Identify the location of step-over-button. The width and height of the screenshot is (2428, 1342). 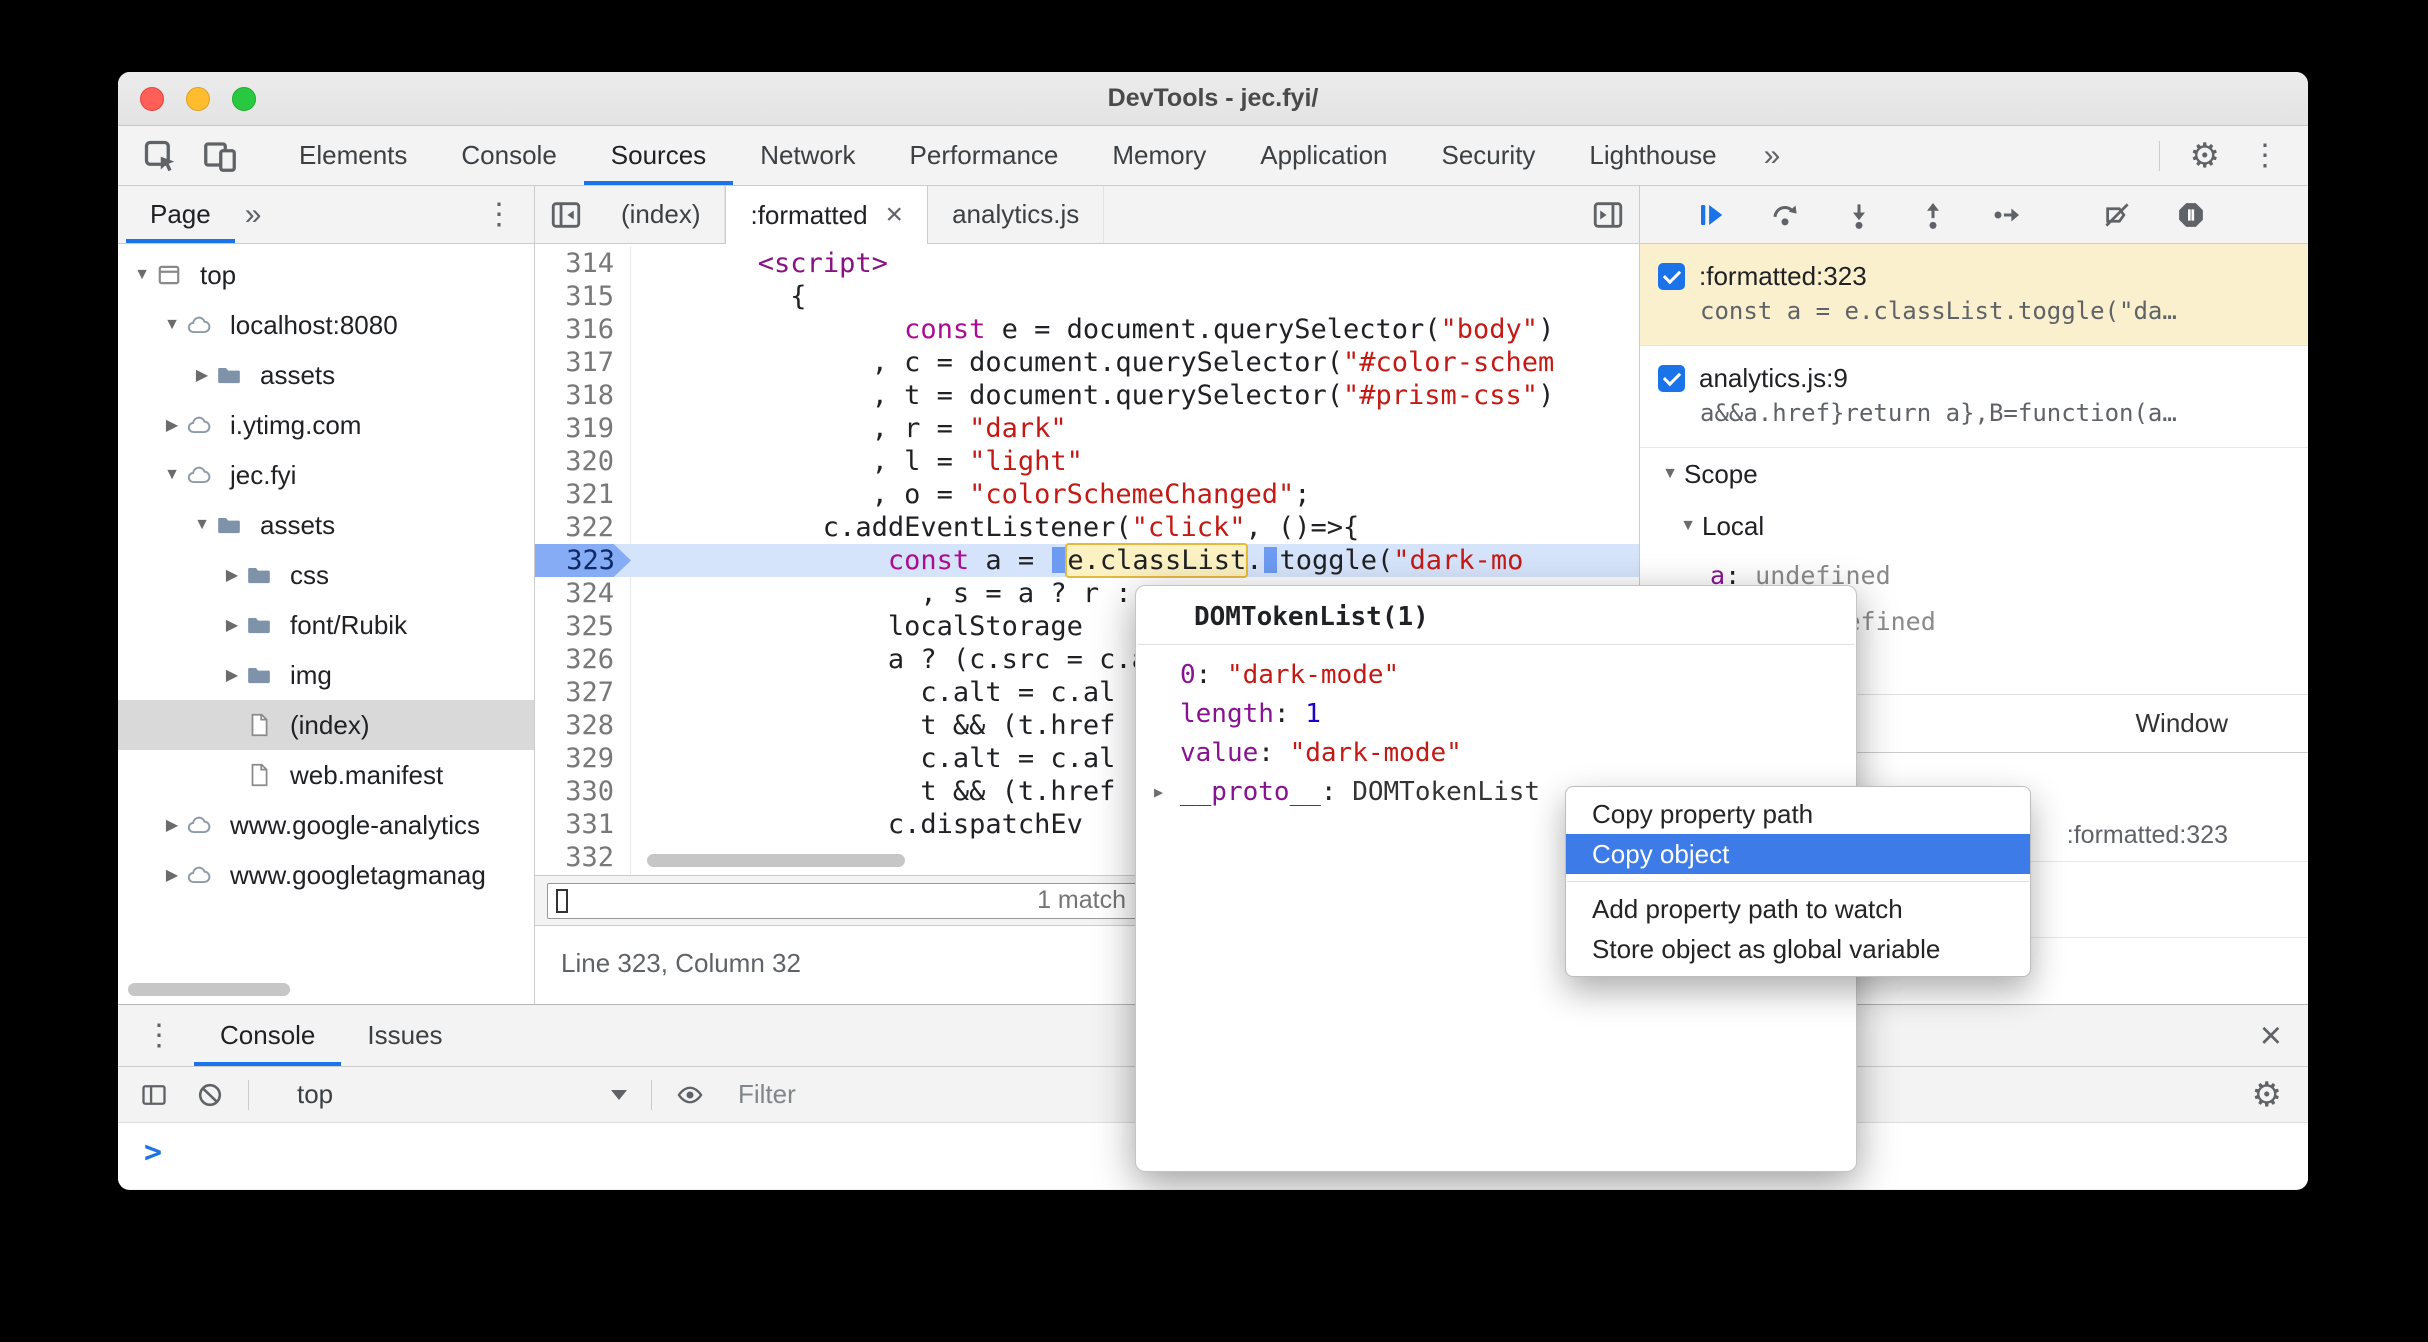
(1785, 215).